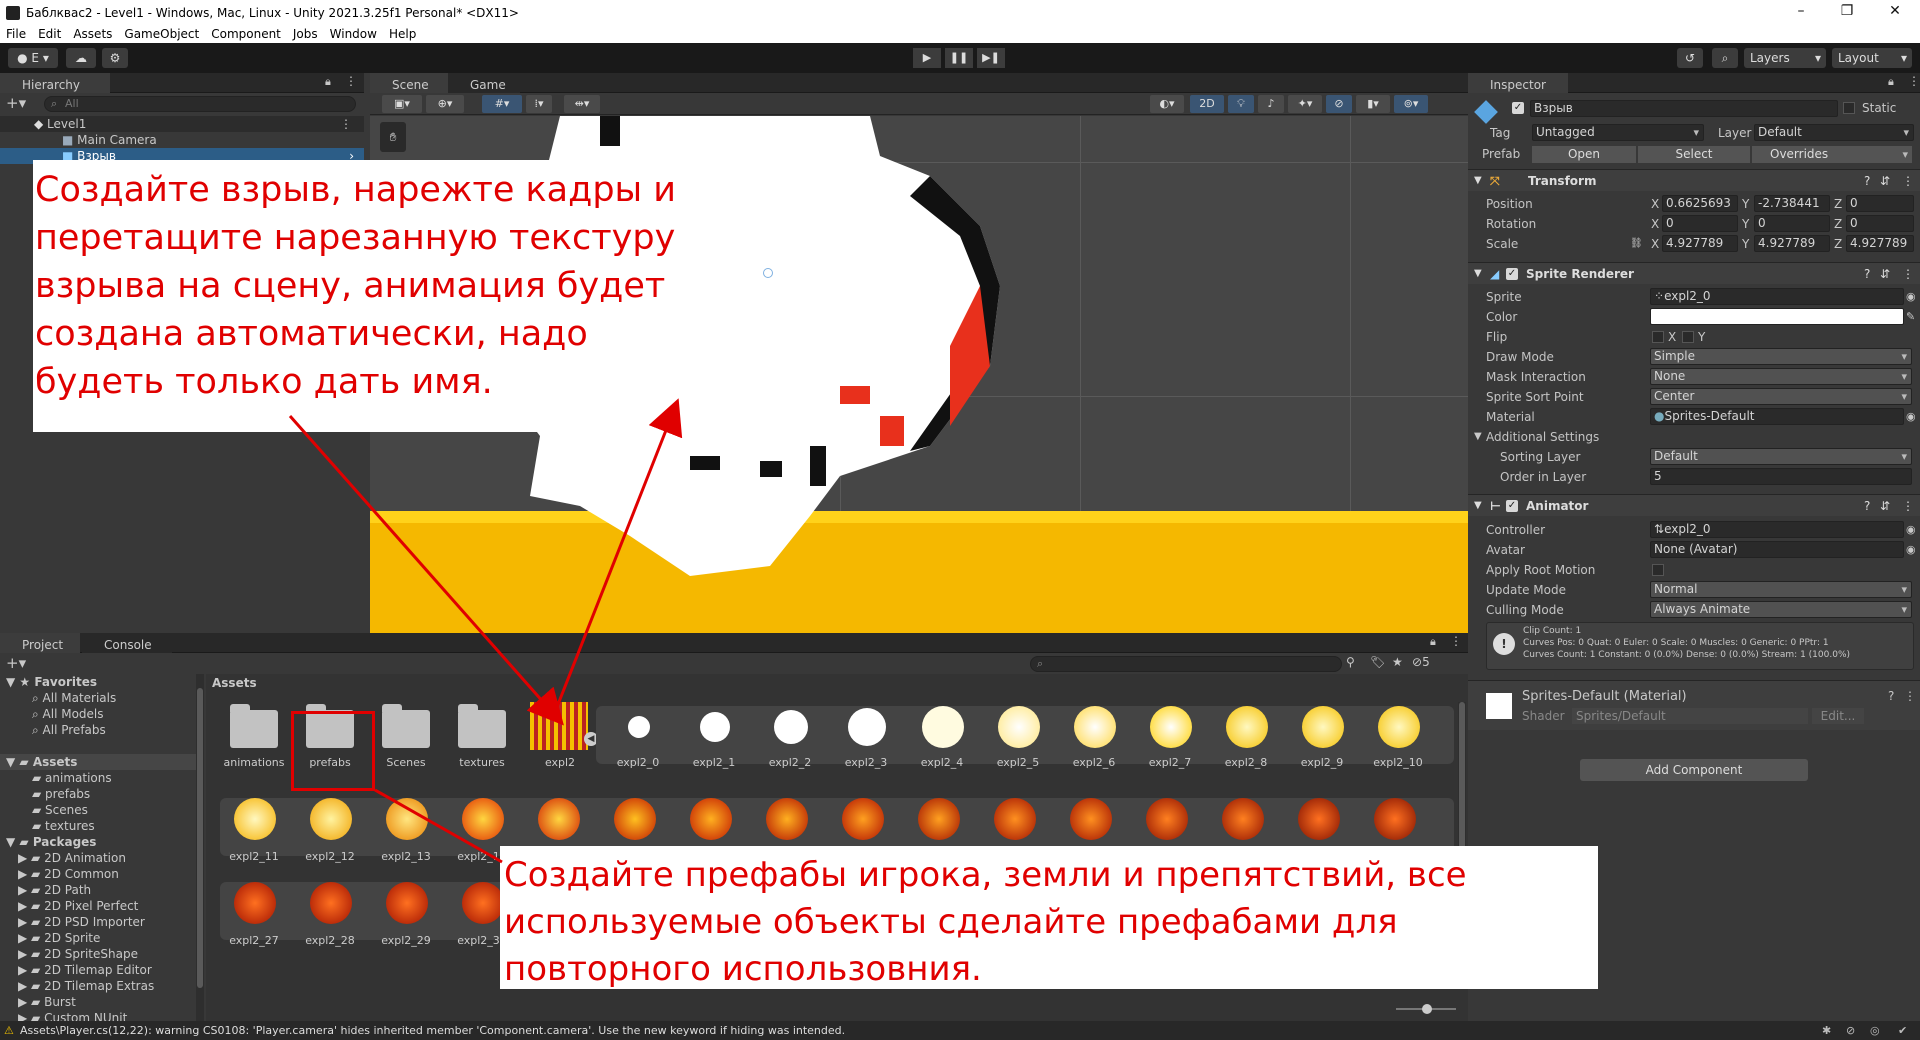 This screenshot has height=1040, width=1920. What do you see at coordinates (1373, 104) in the screenshot?
I see `camera-icon: ▮▾` at bounding box center [1373, 104].